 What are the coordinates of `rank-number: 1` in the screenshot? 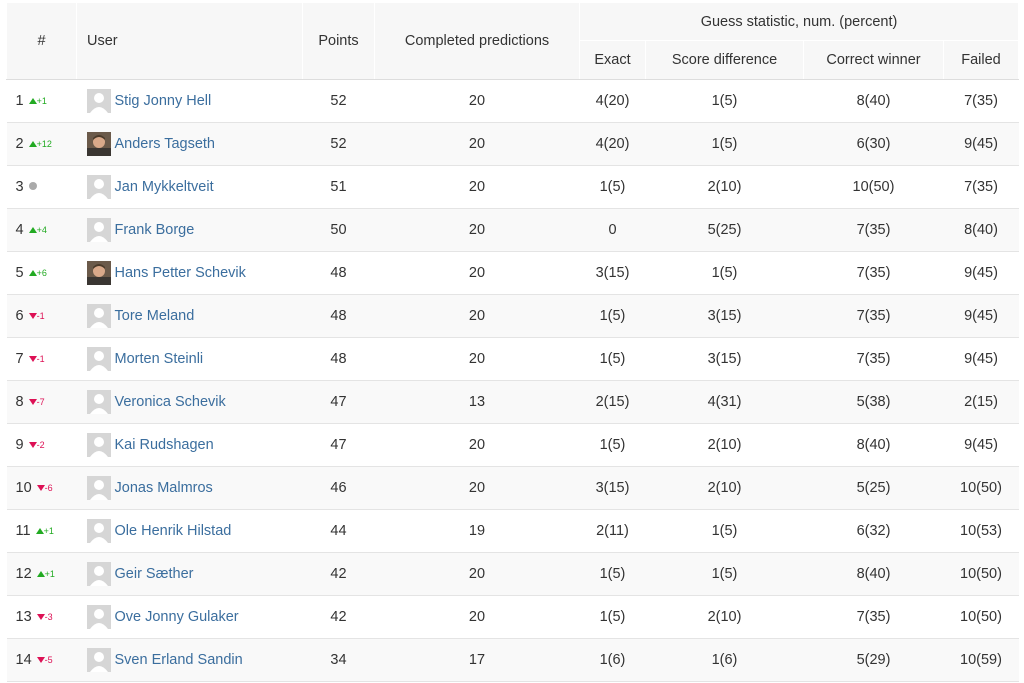 It's located at (19, 101).